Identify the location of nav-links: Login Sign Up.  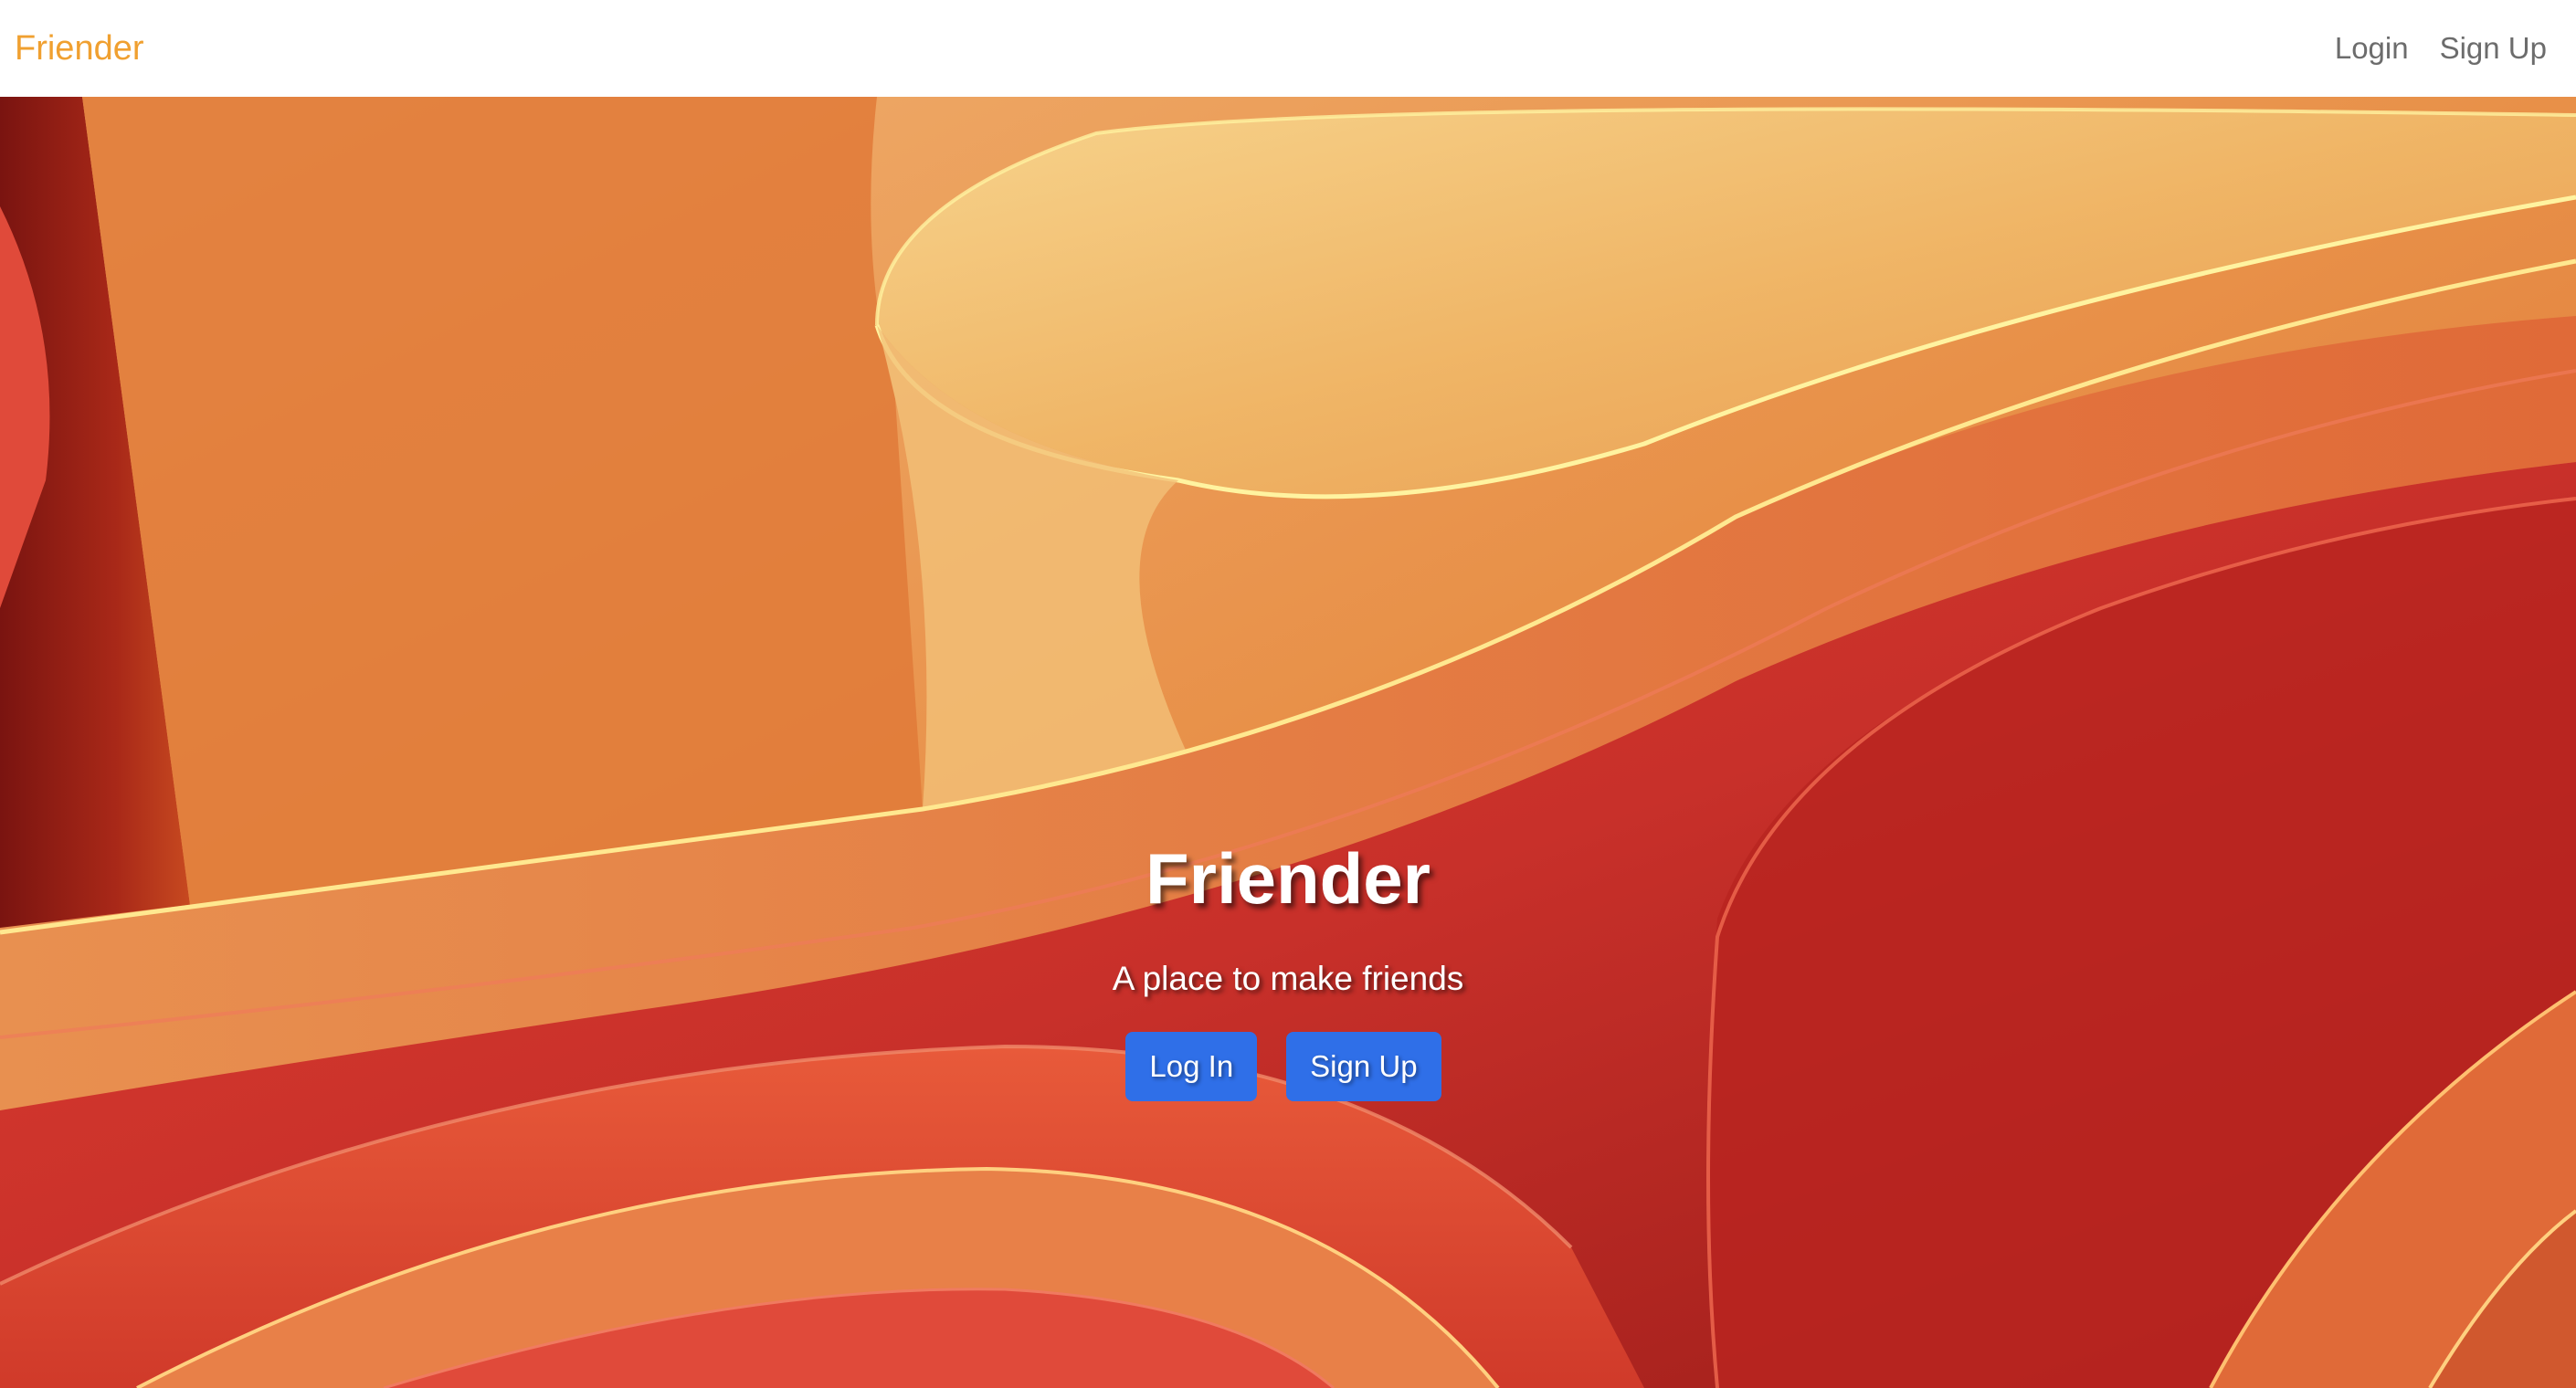
(2441, 48).